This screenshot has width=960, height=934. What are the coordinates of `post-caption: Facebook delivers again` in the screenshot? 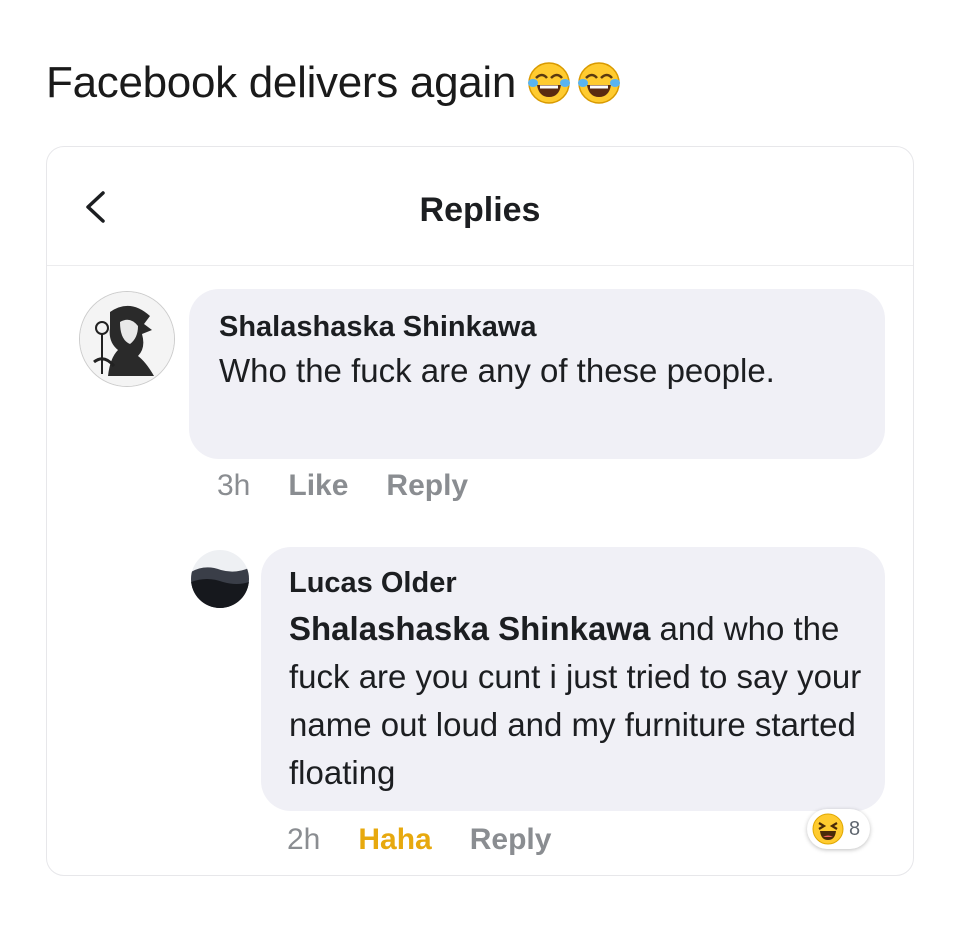 It's located at (334, 83).